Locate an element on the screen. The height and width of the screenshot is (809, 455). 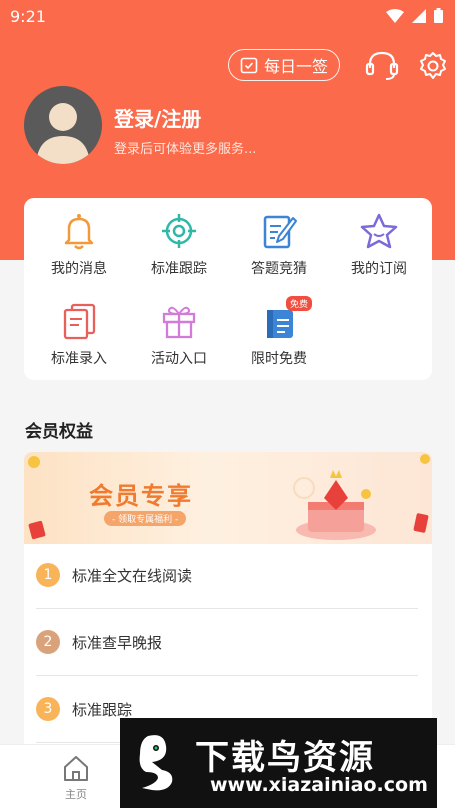
feature-label: 限时免费 is located at coordinates (279, 359).